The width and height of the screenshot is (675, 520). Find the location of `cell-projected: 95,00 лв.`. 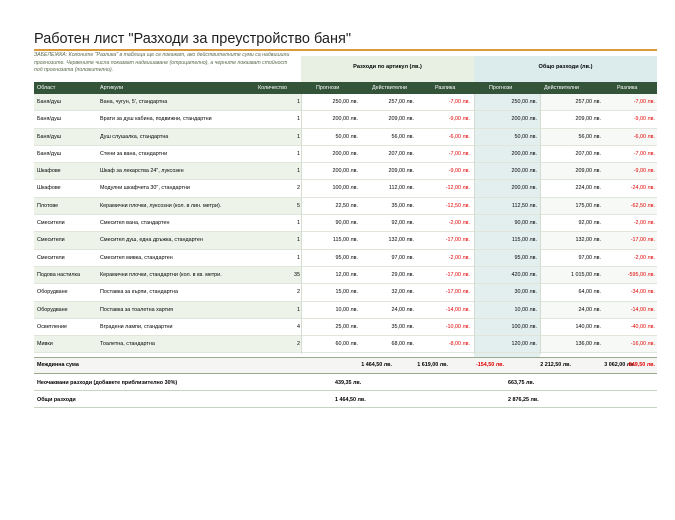

cell-projected: 95,00 лв. is located at coordinates (333, 258).